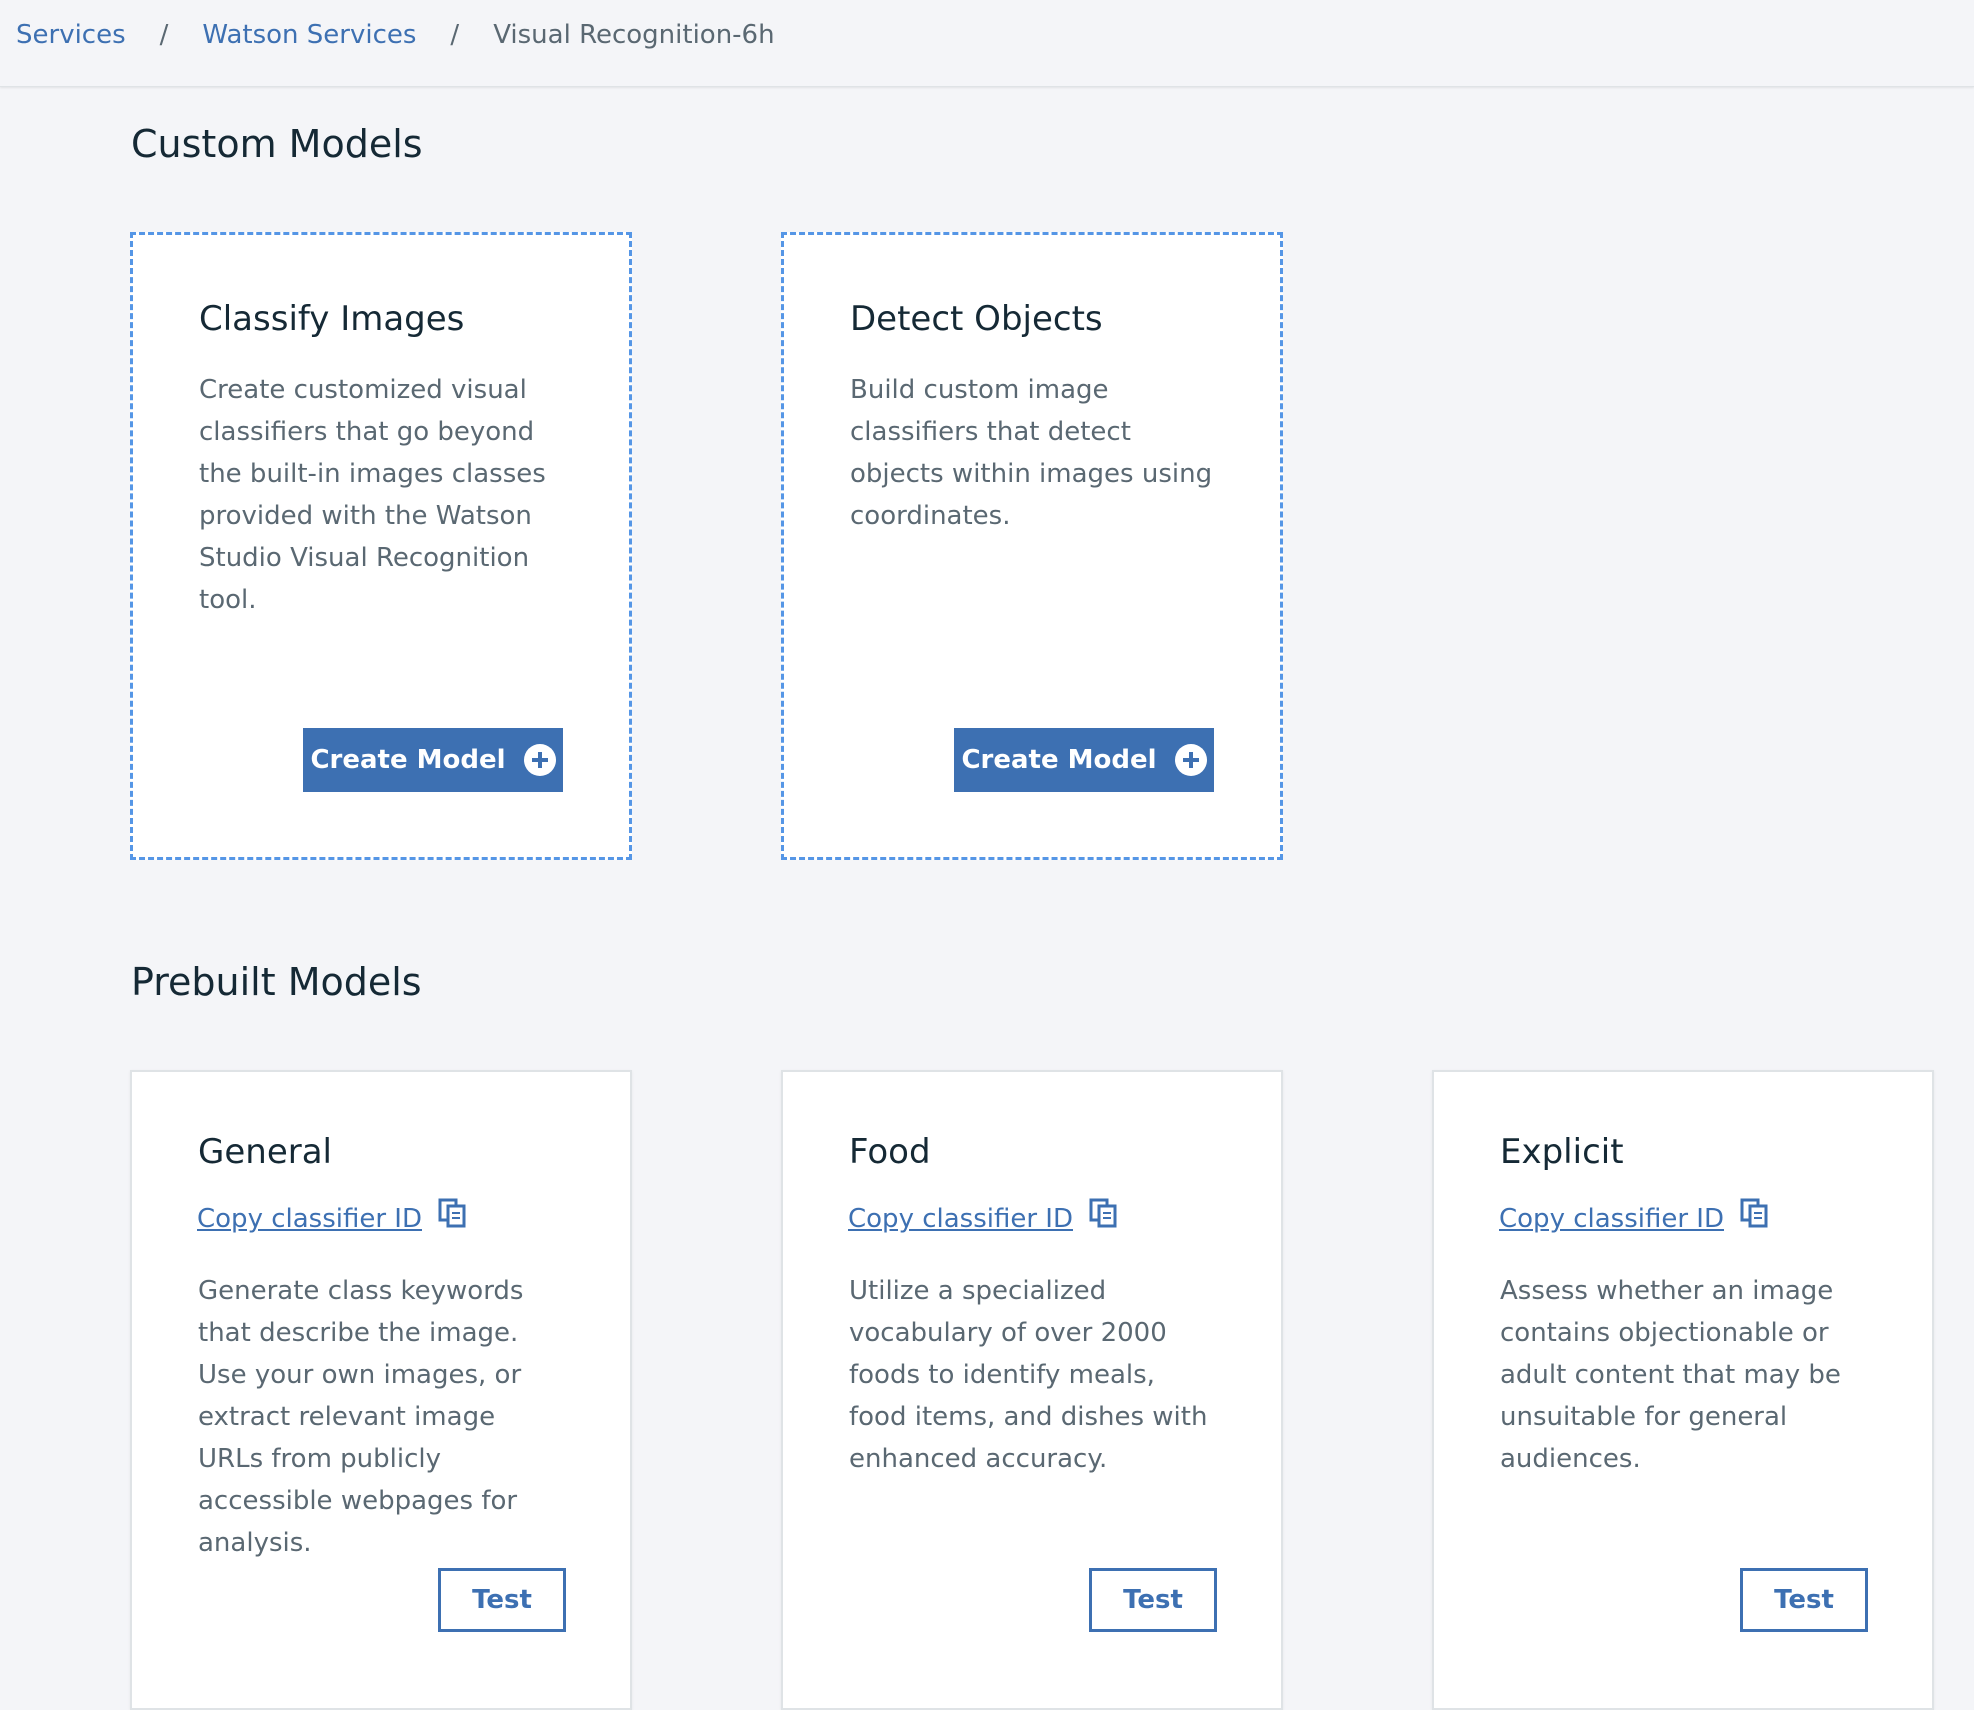 Image resolution: width=1974 pixels, height=1710 pixels. Describe the element at coordinates (265, 1152) in the screenshot. I see `card-title: General` at that location.